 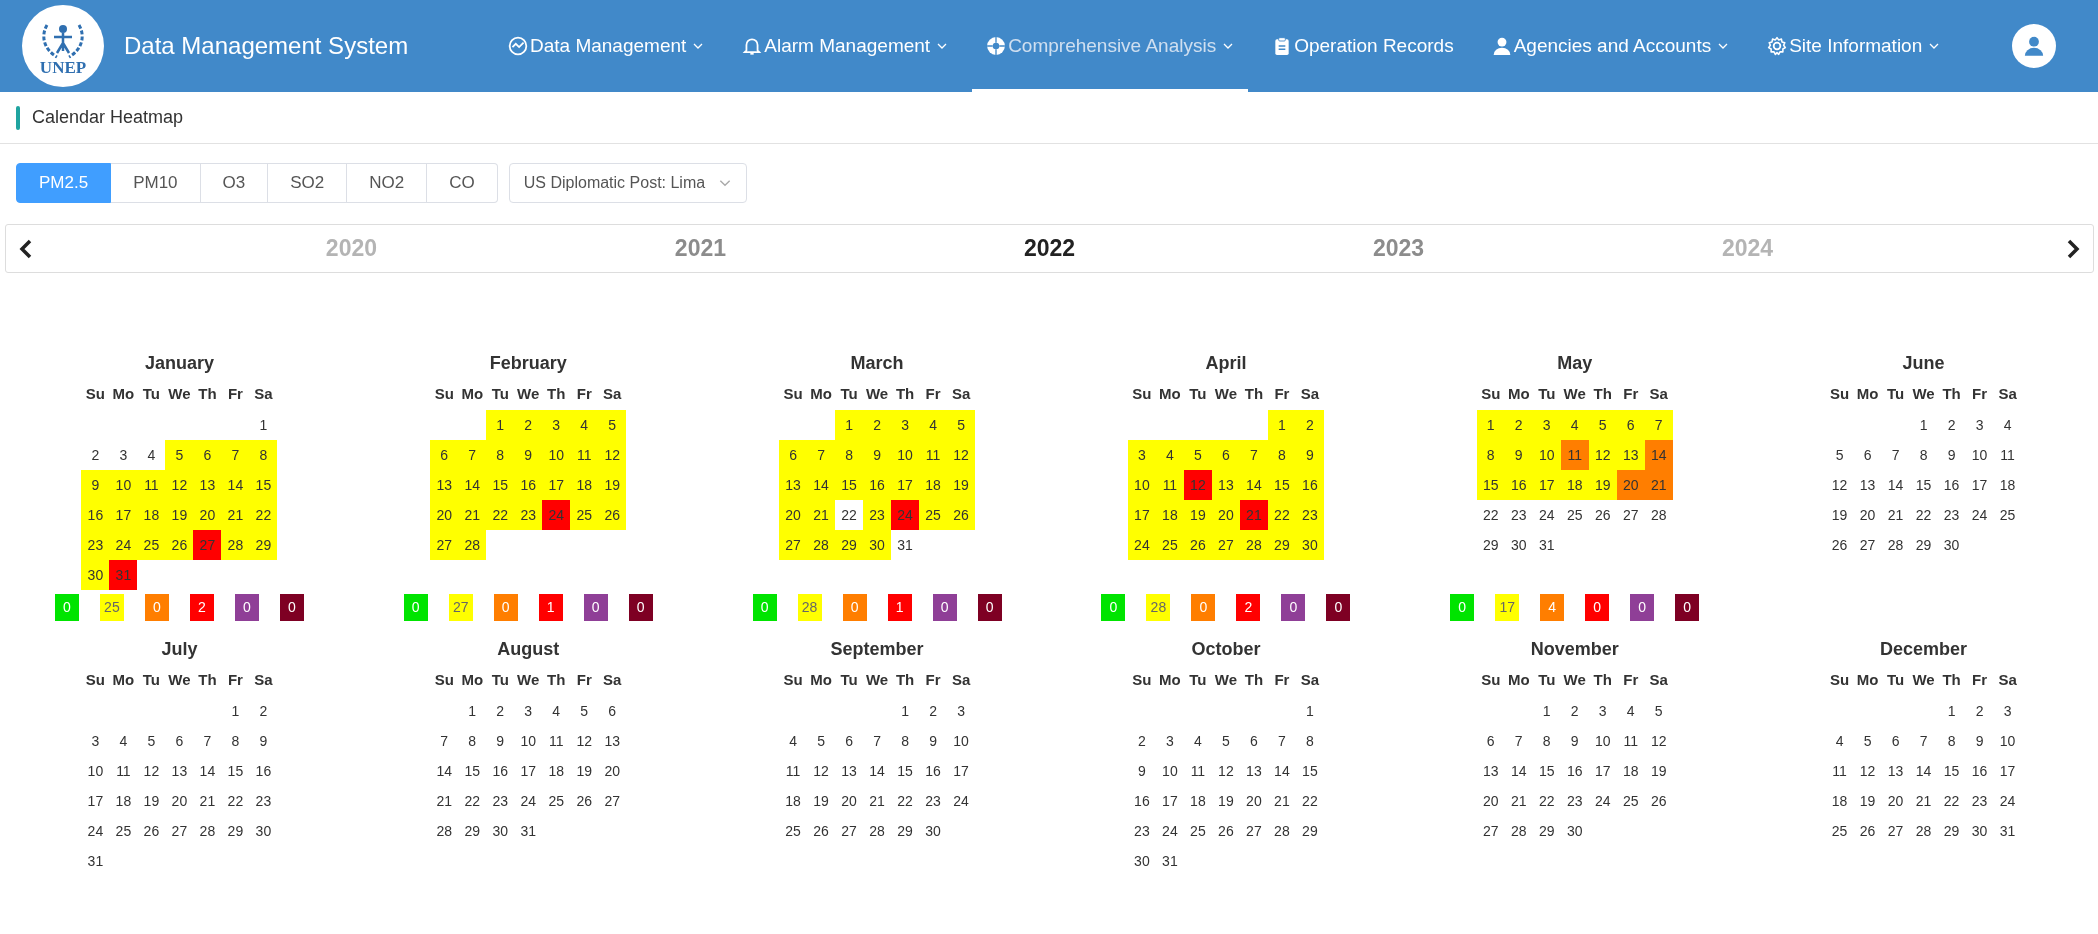 I want to click on day-cell: 12, so click(x=1602, y=455).